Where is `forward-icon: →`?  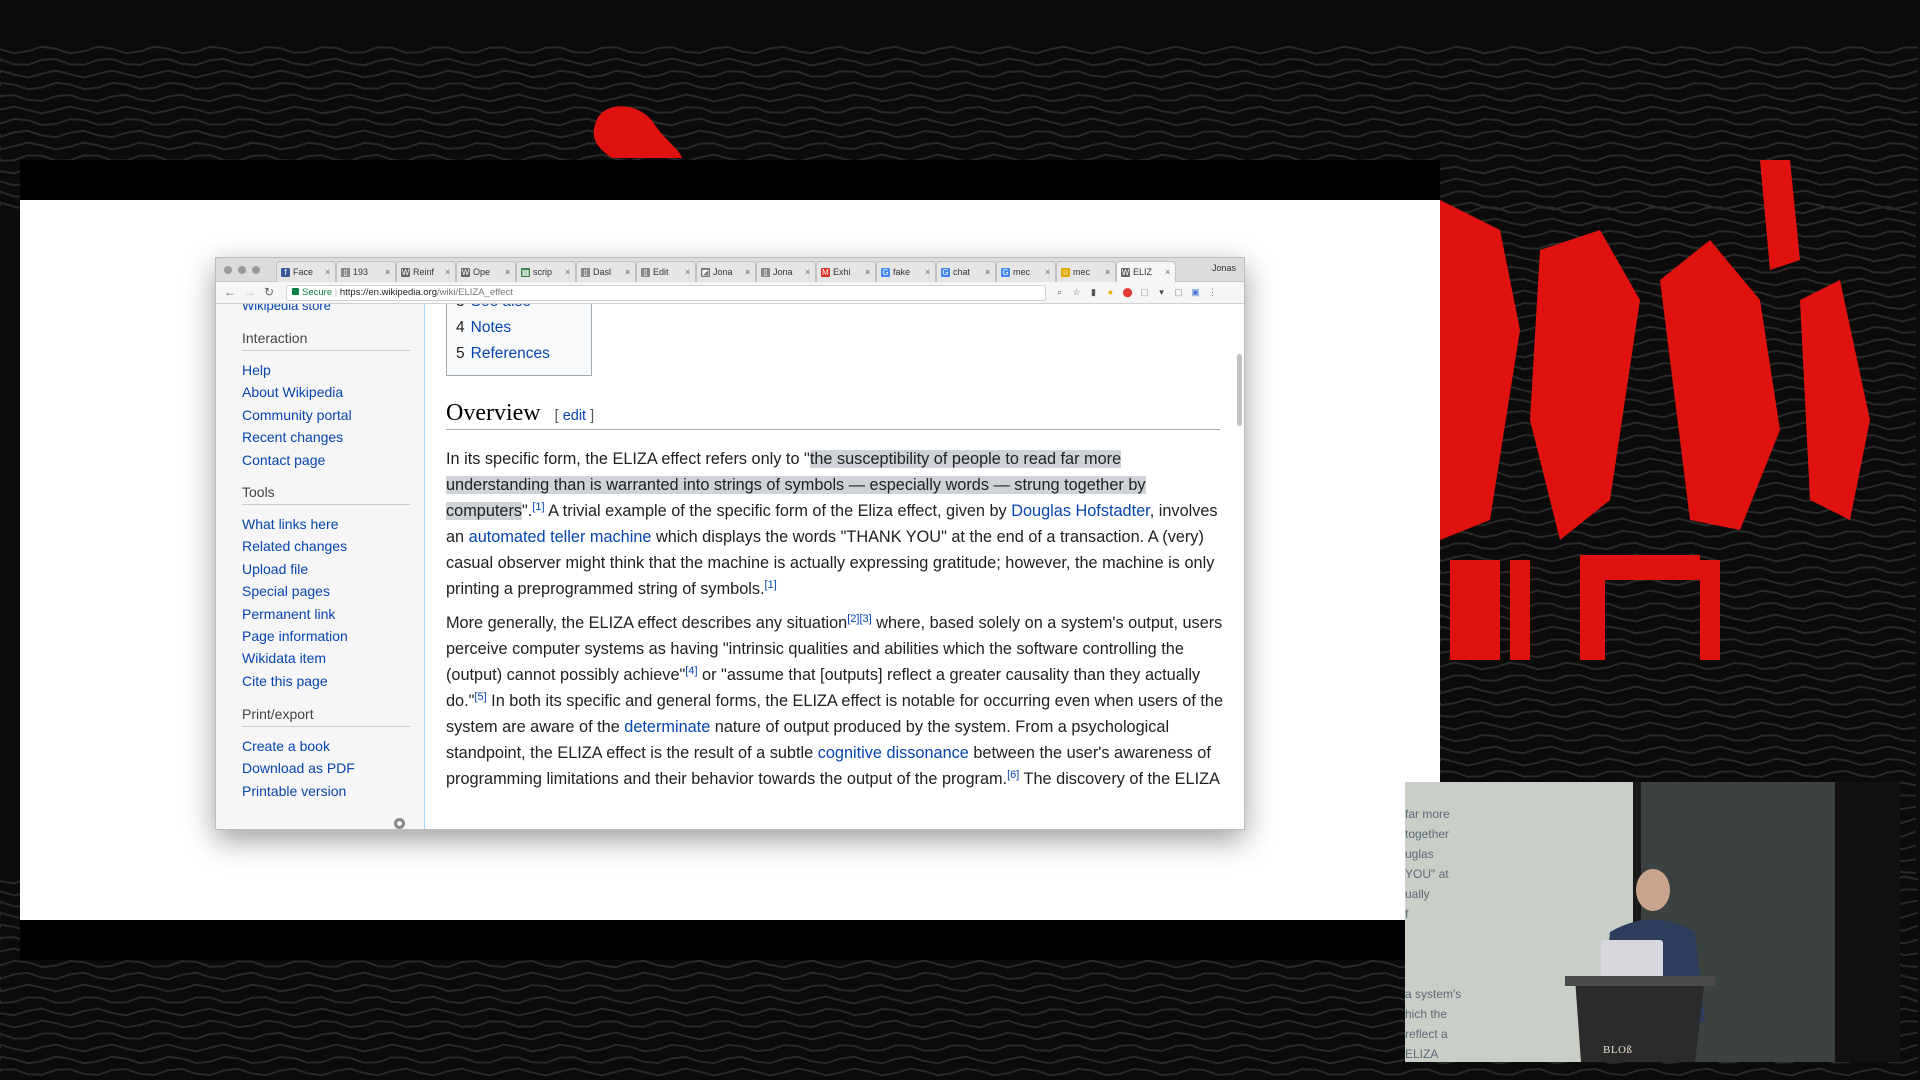
forward-icon: → is located at coordinates (250, 292).